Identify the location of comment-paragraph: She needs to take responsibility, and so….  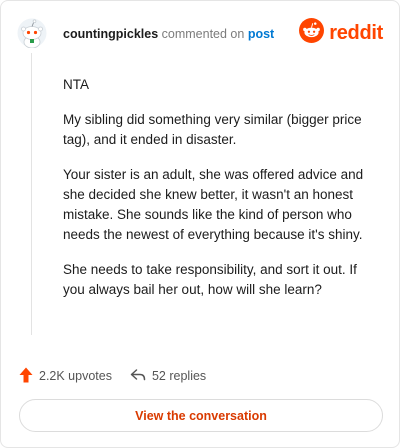
(210, 279).